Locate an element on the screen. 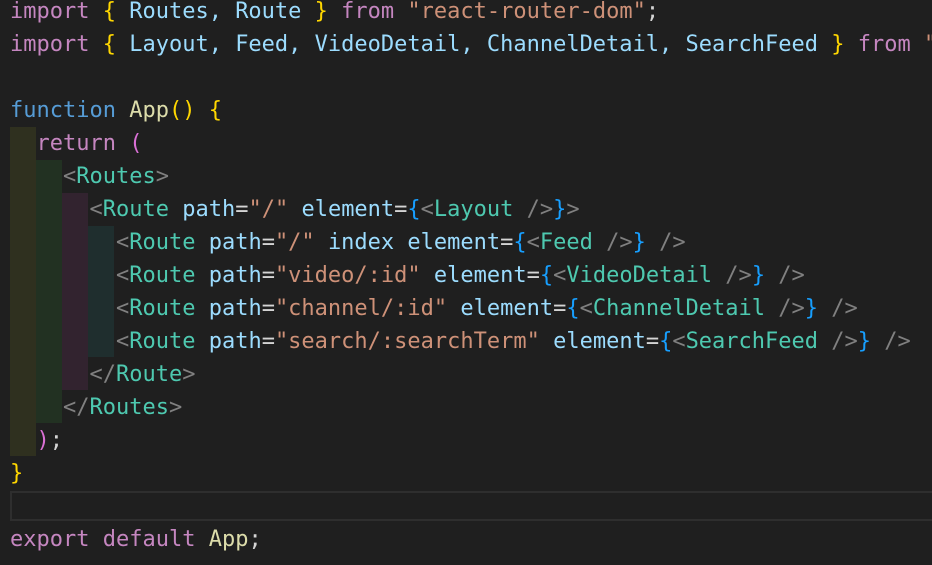 The width and height of the screenshot is (932, 565). code-line: <Routes> is located at coordinates (89, 176).